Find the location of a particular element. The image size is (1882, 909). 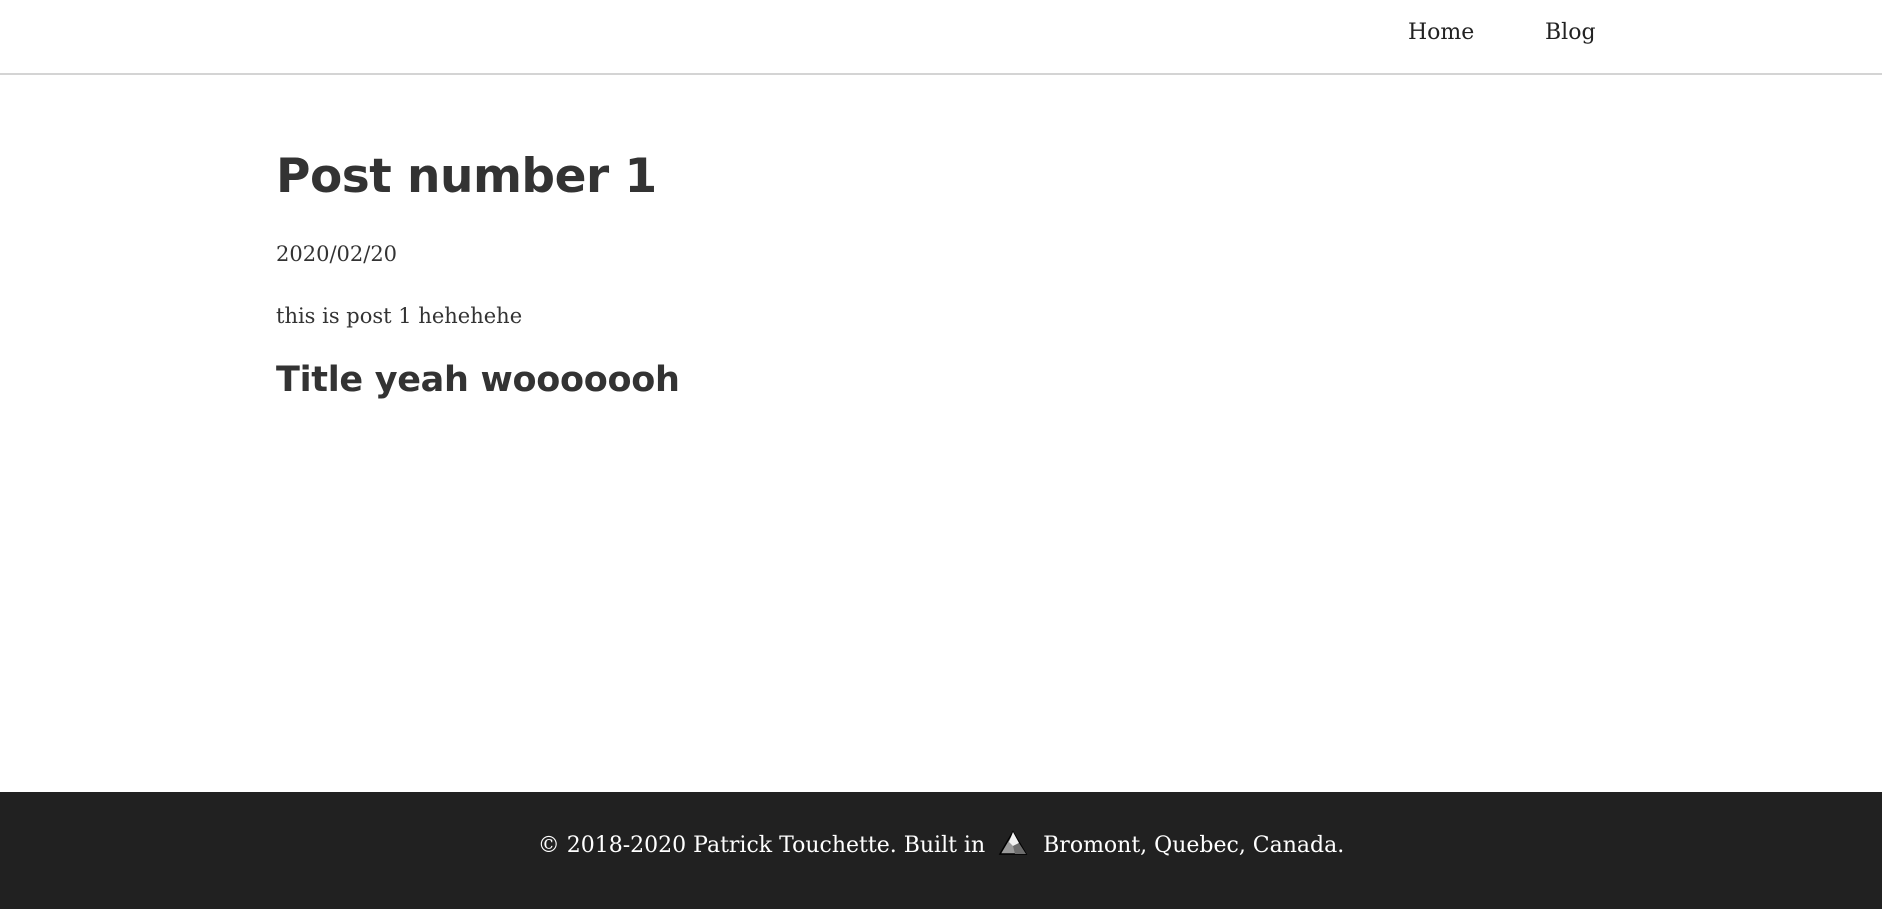

nav-link-blog: Blog is located at coordinates (1570, 33).